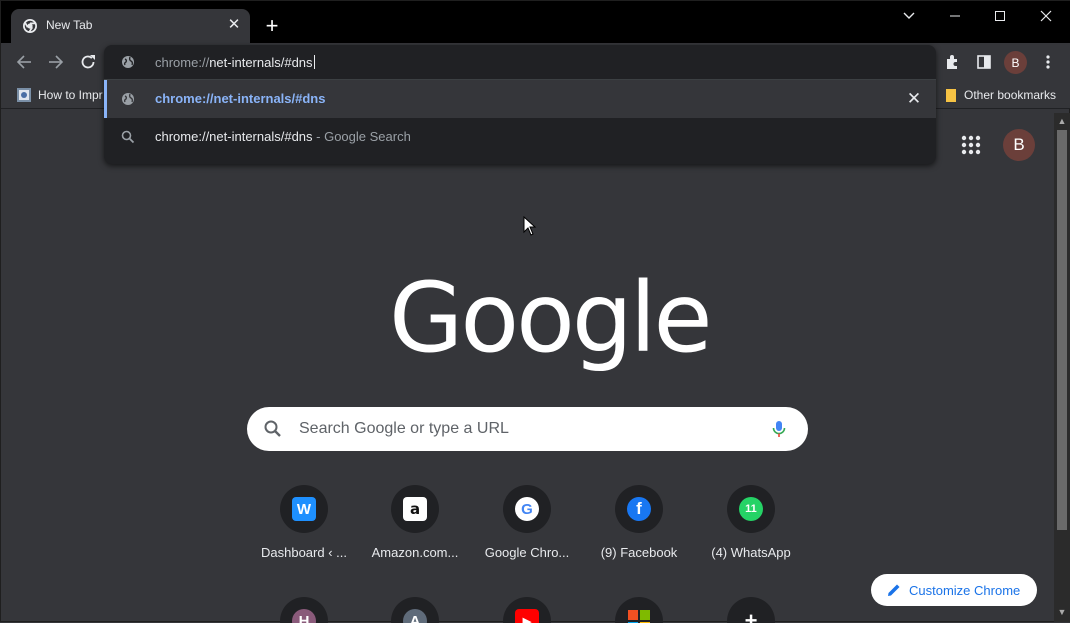 This screenshot has height=623, width=1070. I want to click on shortcut-icon: W, so click(304, 509).